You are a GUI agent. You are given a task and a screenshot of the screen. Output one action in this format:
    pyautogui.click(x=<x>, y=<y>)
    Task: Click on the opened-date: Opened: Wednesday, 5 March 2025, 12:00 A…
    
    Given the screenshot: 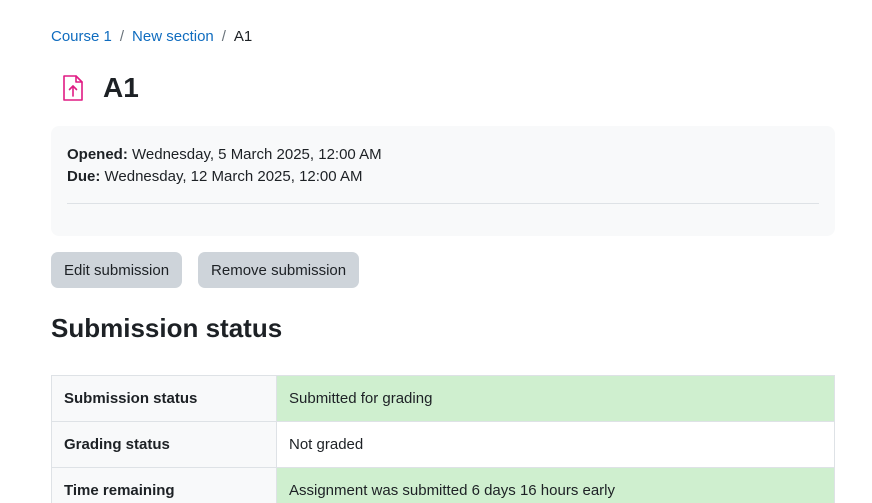 What is the action you would take?
    pyautogui.click(x=443, y=155)
    